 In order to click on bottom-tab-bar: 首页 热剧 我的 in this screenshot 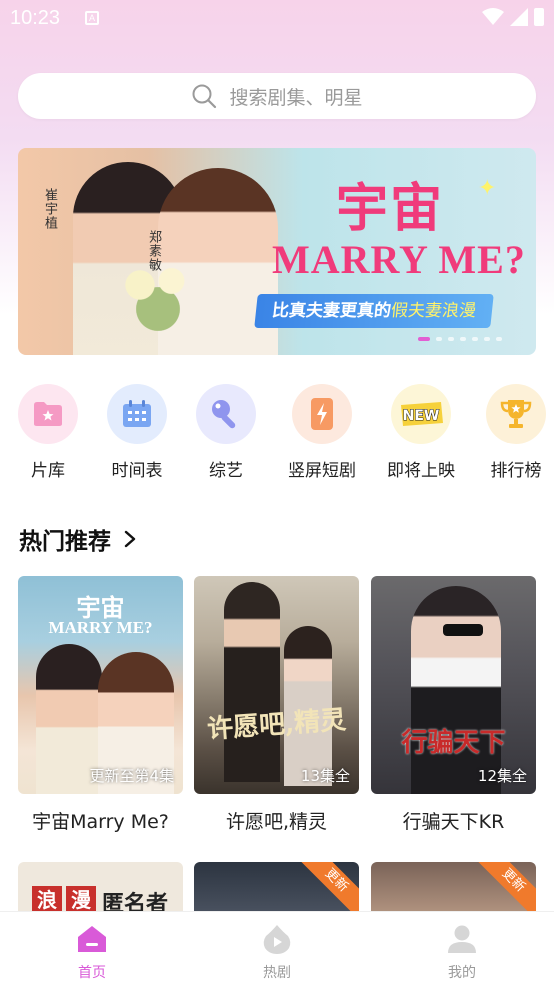, I will do `click(277, 947)`.